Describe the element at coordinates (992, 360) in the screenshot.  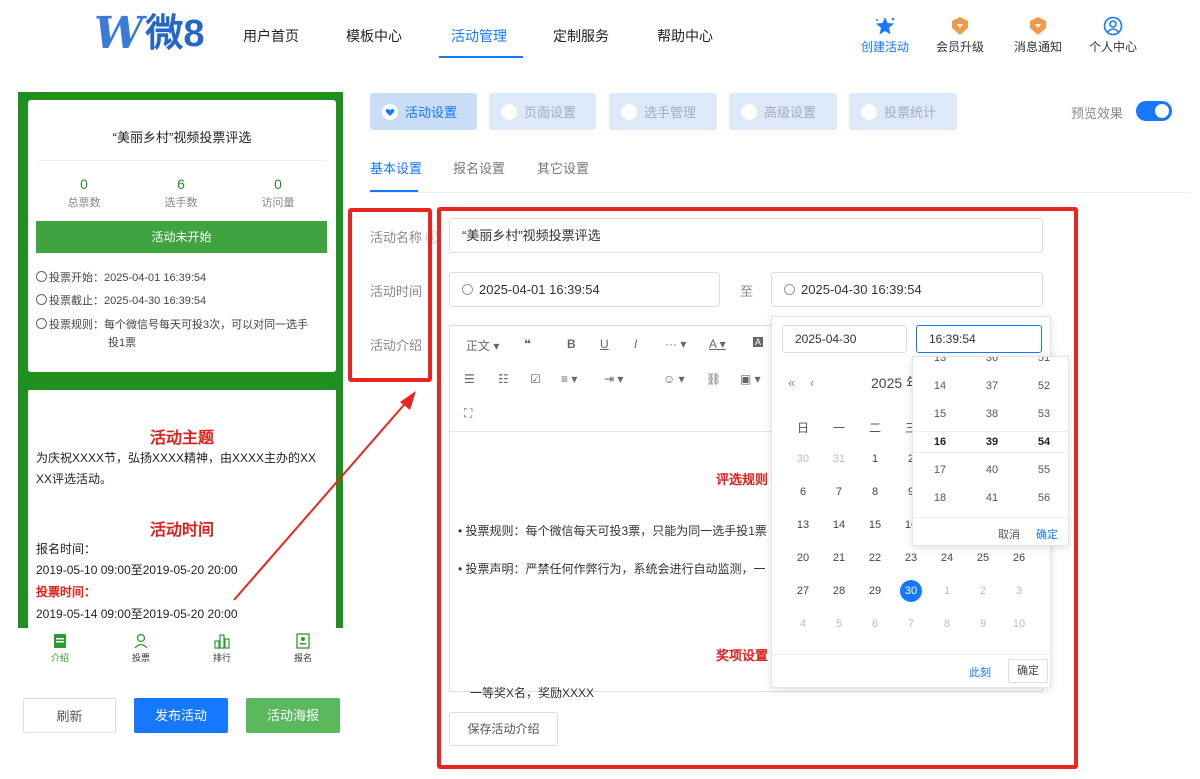
I see `time-option-minutes: 36` at that location.